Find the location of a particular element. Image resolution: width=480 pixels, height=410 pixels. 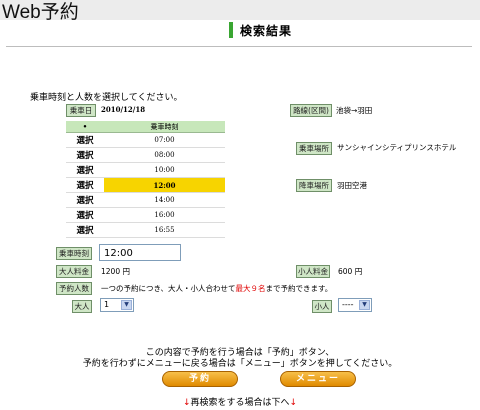

boarding-time-label: 乗車時刻 is located at coordinates (74, 253).